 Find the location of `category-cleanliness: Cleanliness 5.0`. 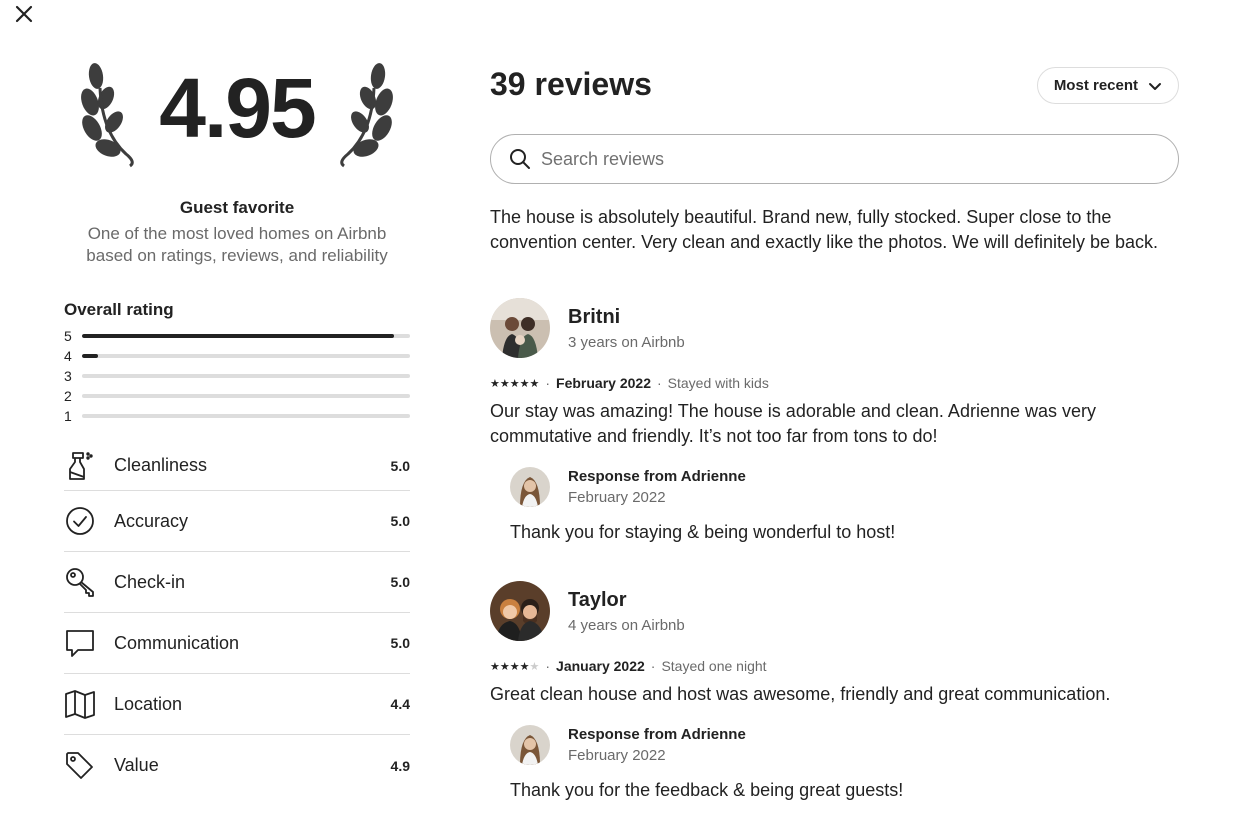

category-cleanliness: Cleanliness 5.0 is located at coordinates (237, 466).